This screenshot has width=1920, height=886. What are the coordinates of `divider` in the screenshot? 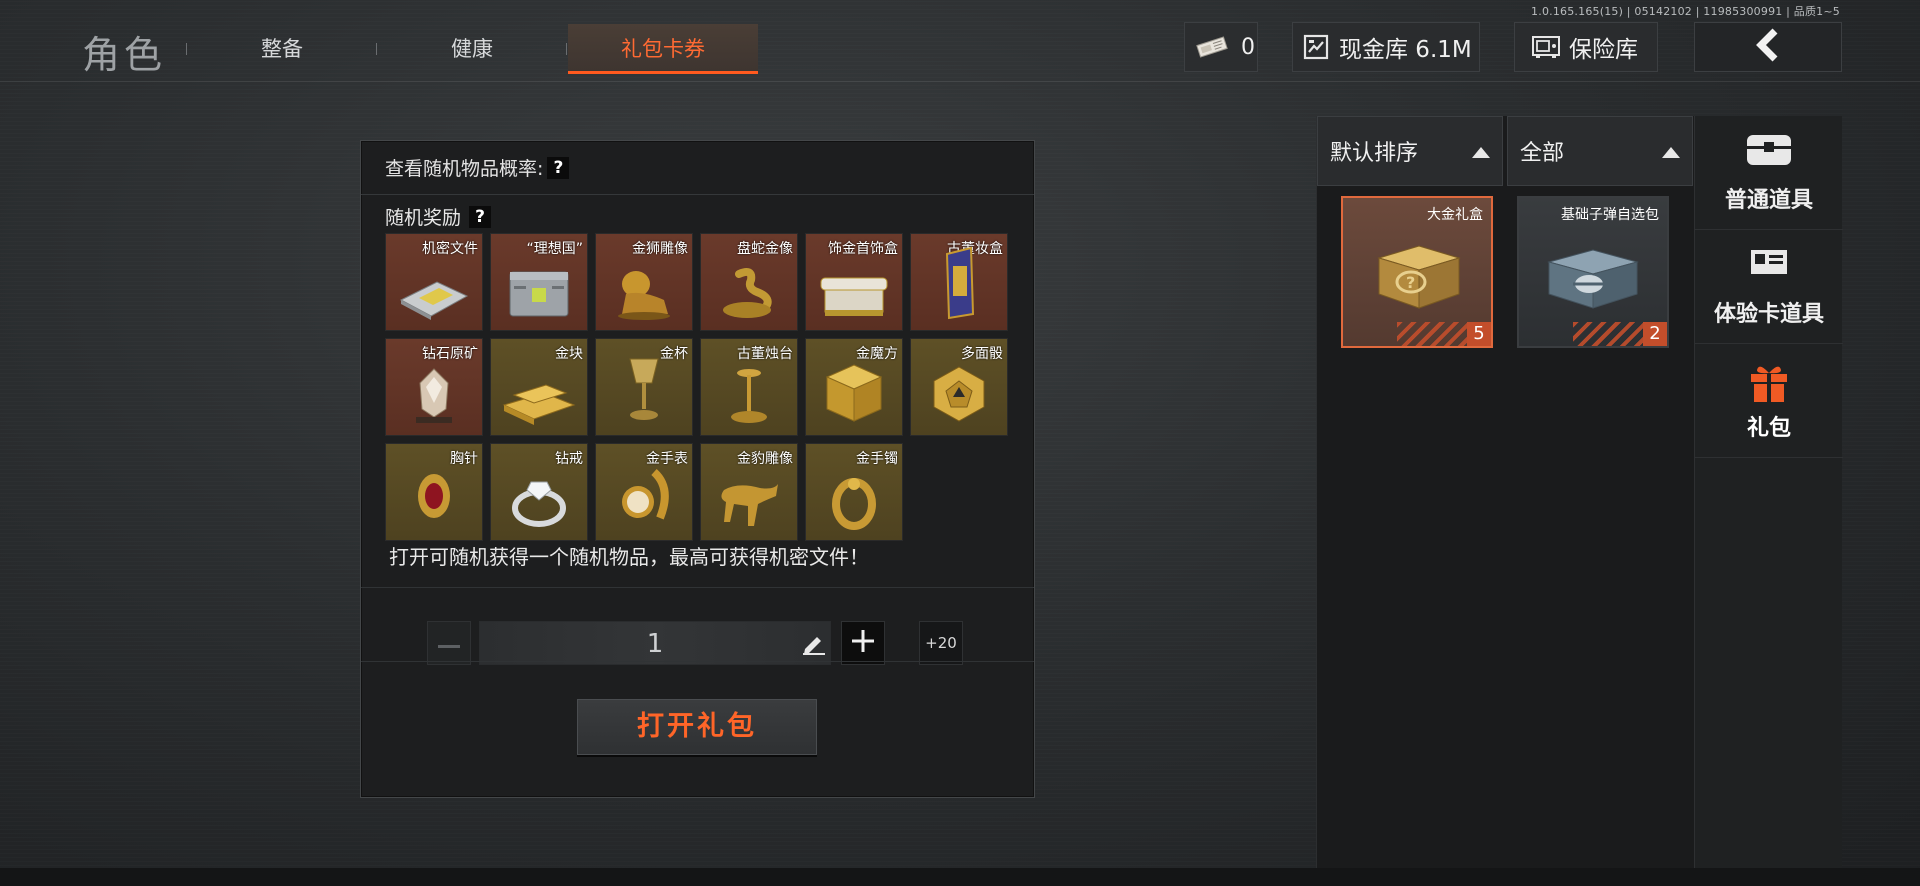 It's located at (697, 587).